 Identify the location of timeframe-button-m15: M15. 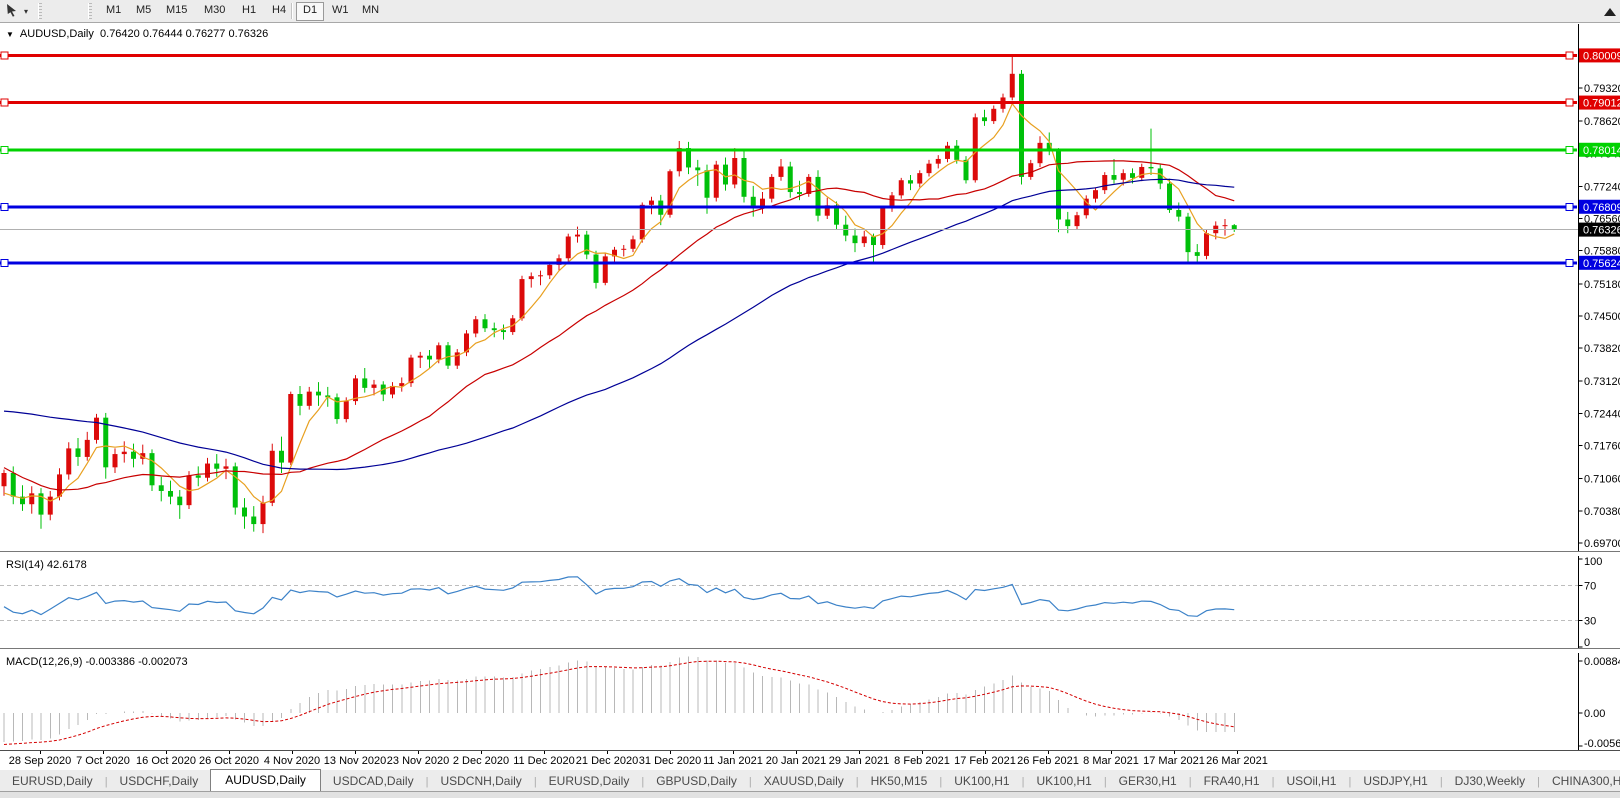
(176, 10).